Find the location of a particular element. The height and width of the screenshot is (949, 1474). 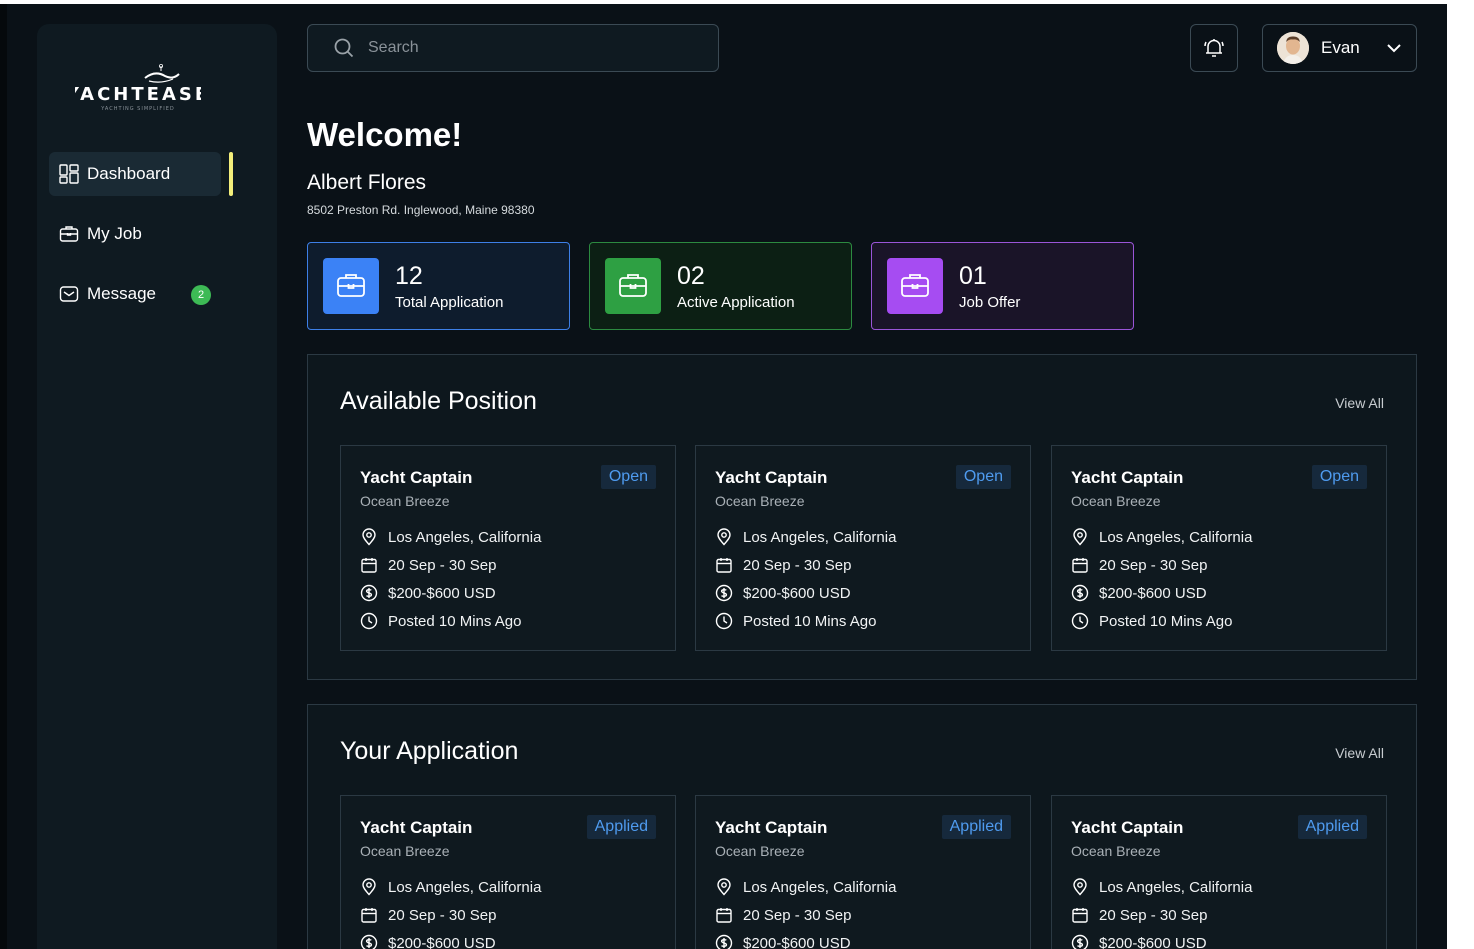

notifications-button is located at coordinates (1214, 48).